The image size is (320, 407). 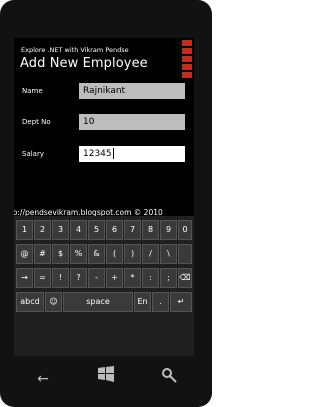 I want to click on period-key: ., so click(x=160, y=302).